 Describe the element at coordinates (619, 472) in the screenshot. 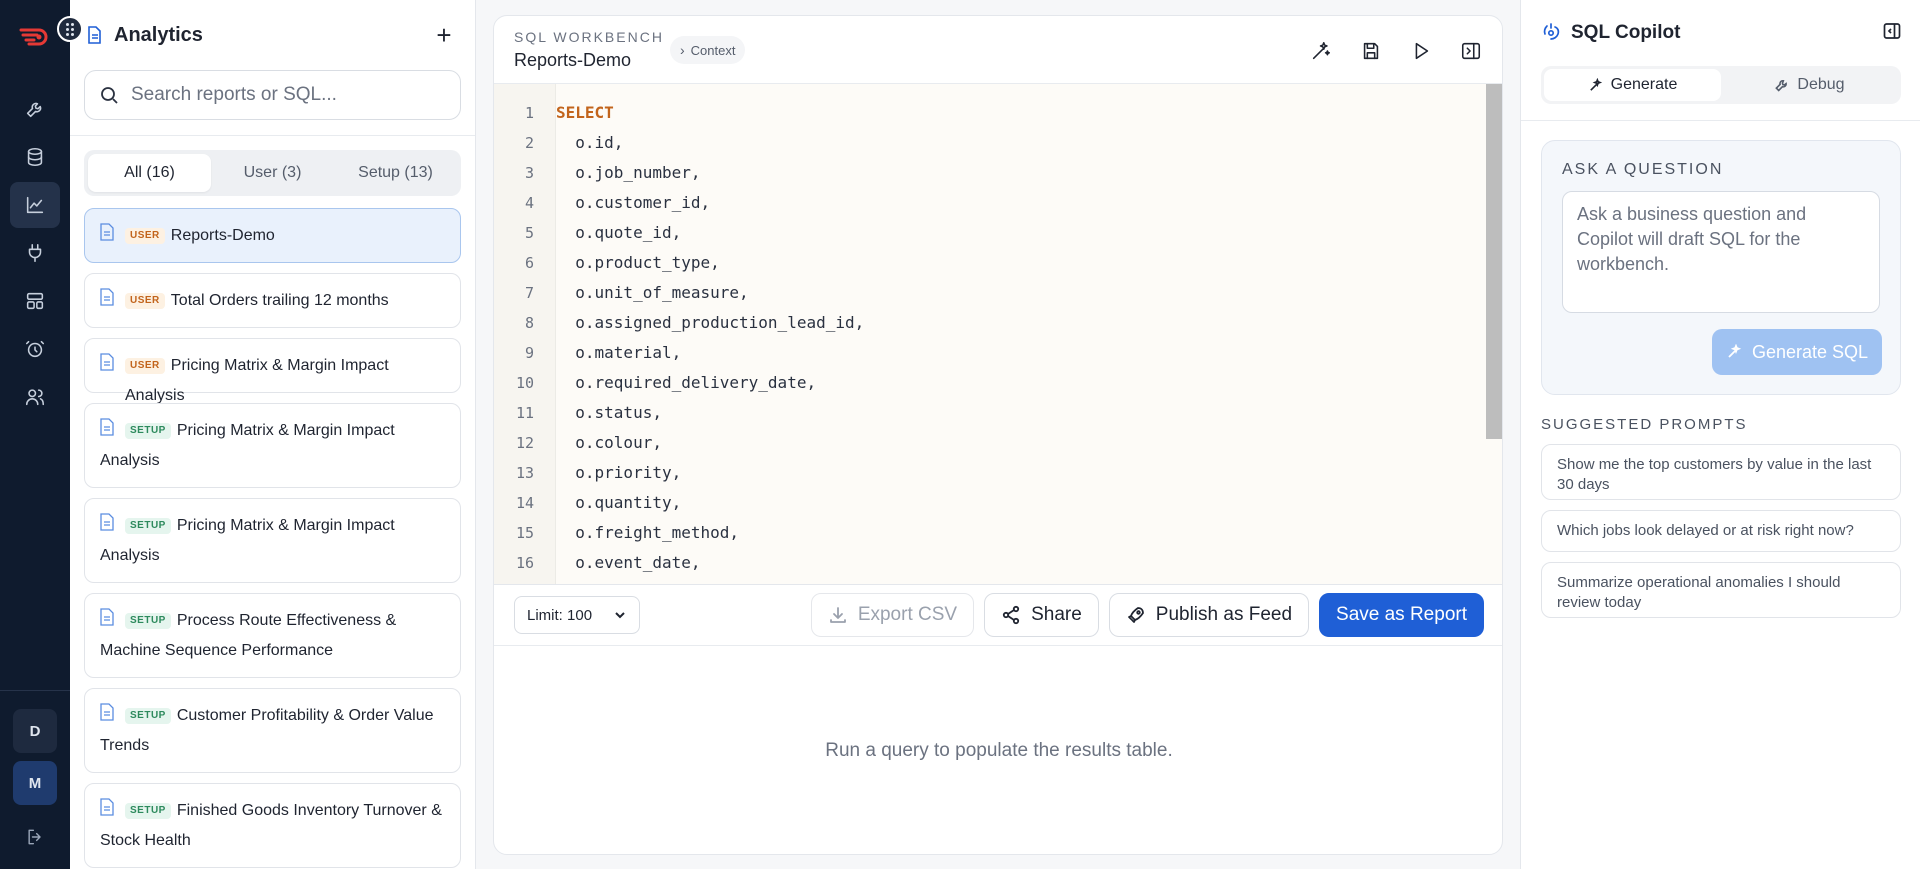

I see `code-text: o.priority,` at that location.